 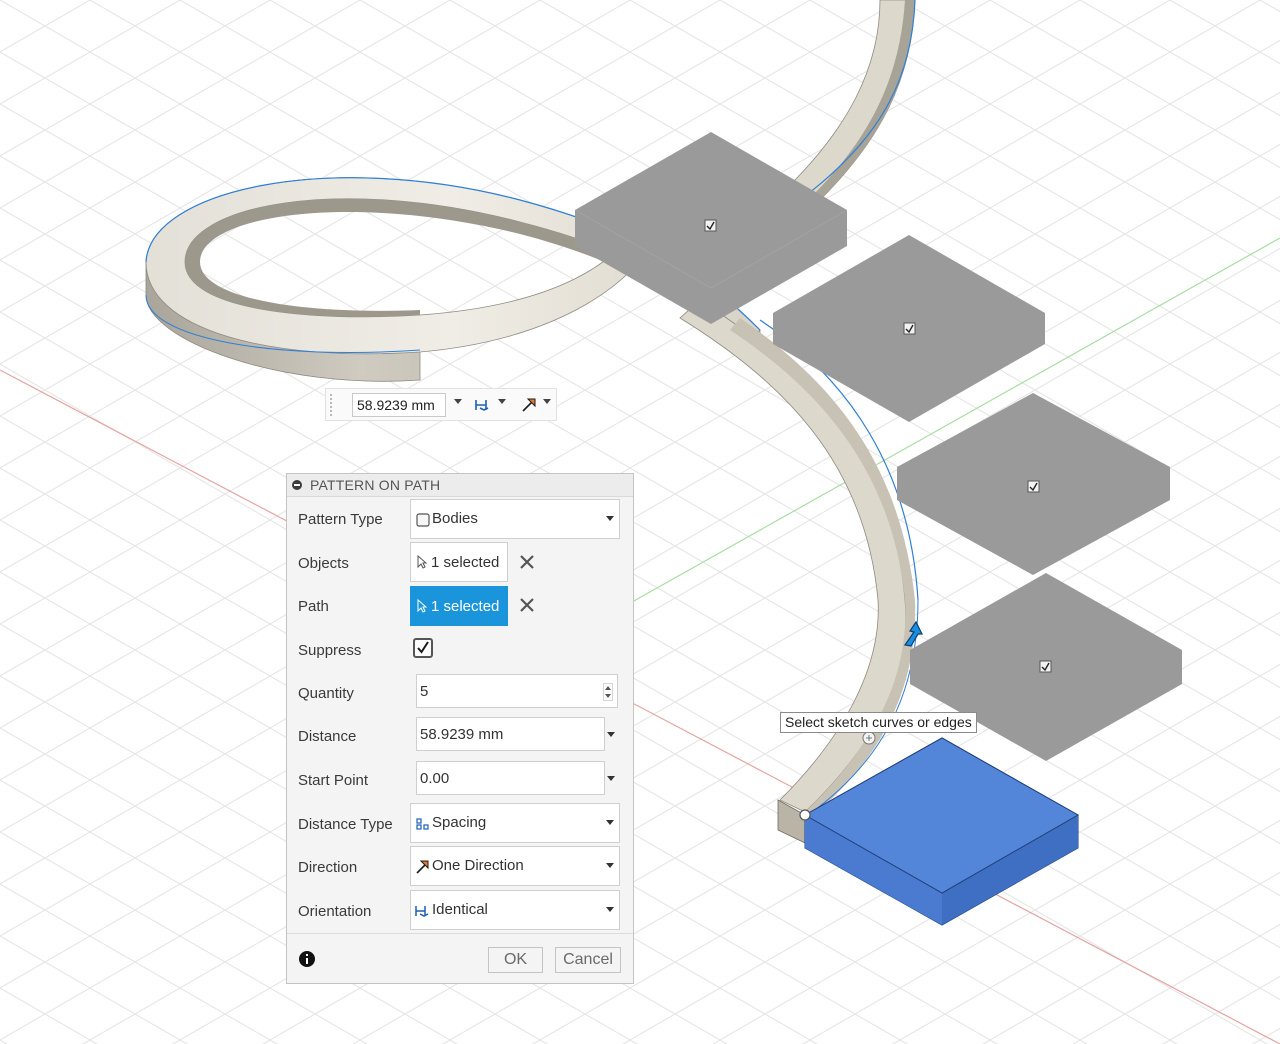 I want to click on distance-unit-chevron-down-icon, so click(x=458, y=401).